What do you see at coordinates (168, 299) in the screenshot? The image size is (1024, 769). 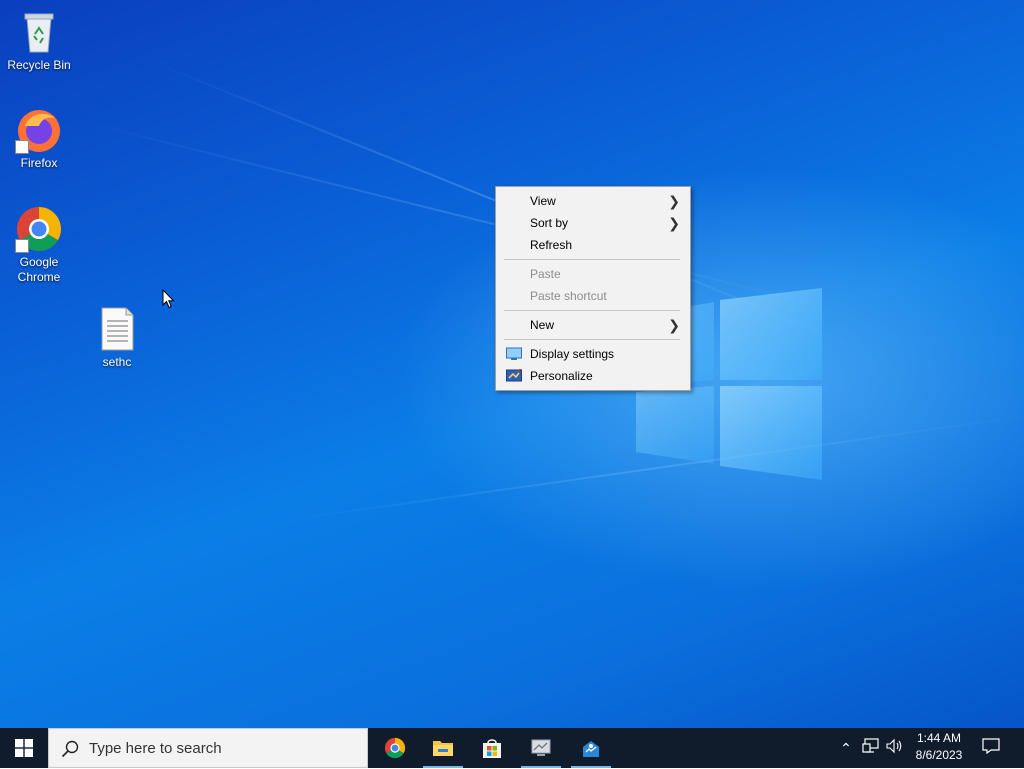 I see `mouse-cursor-icon` at bounding box center [168, 299].